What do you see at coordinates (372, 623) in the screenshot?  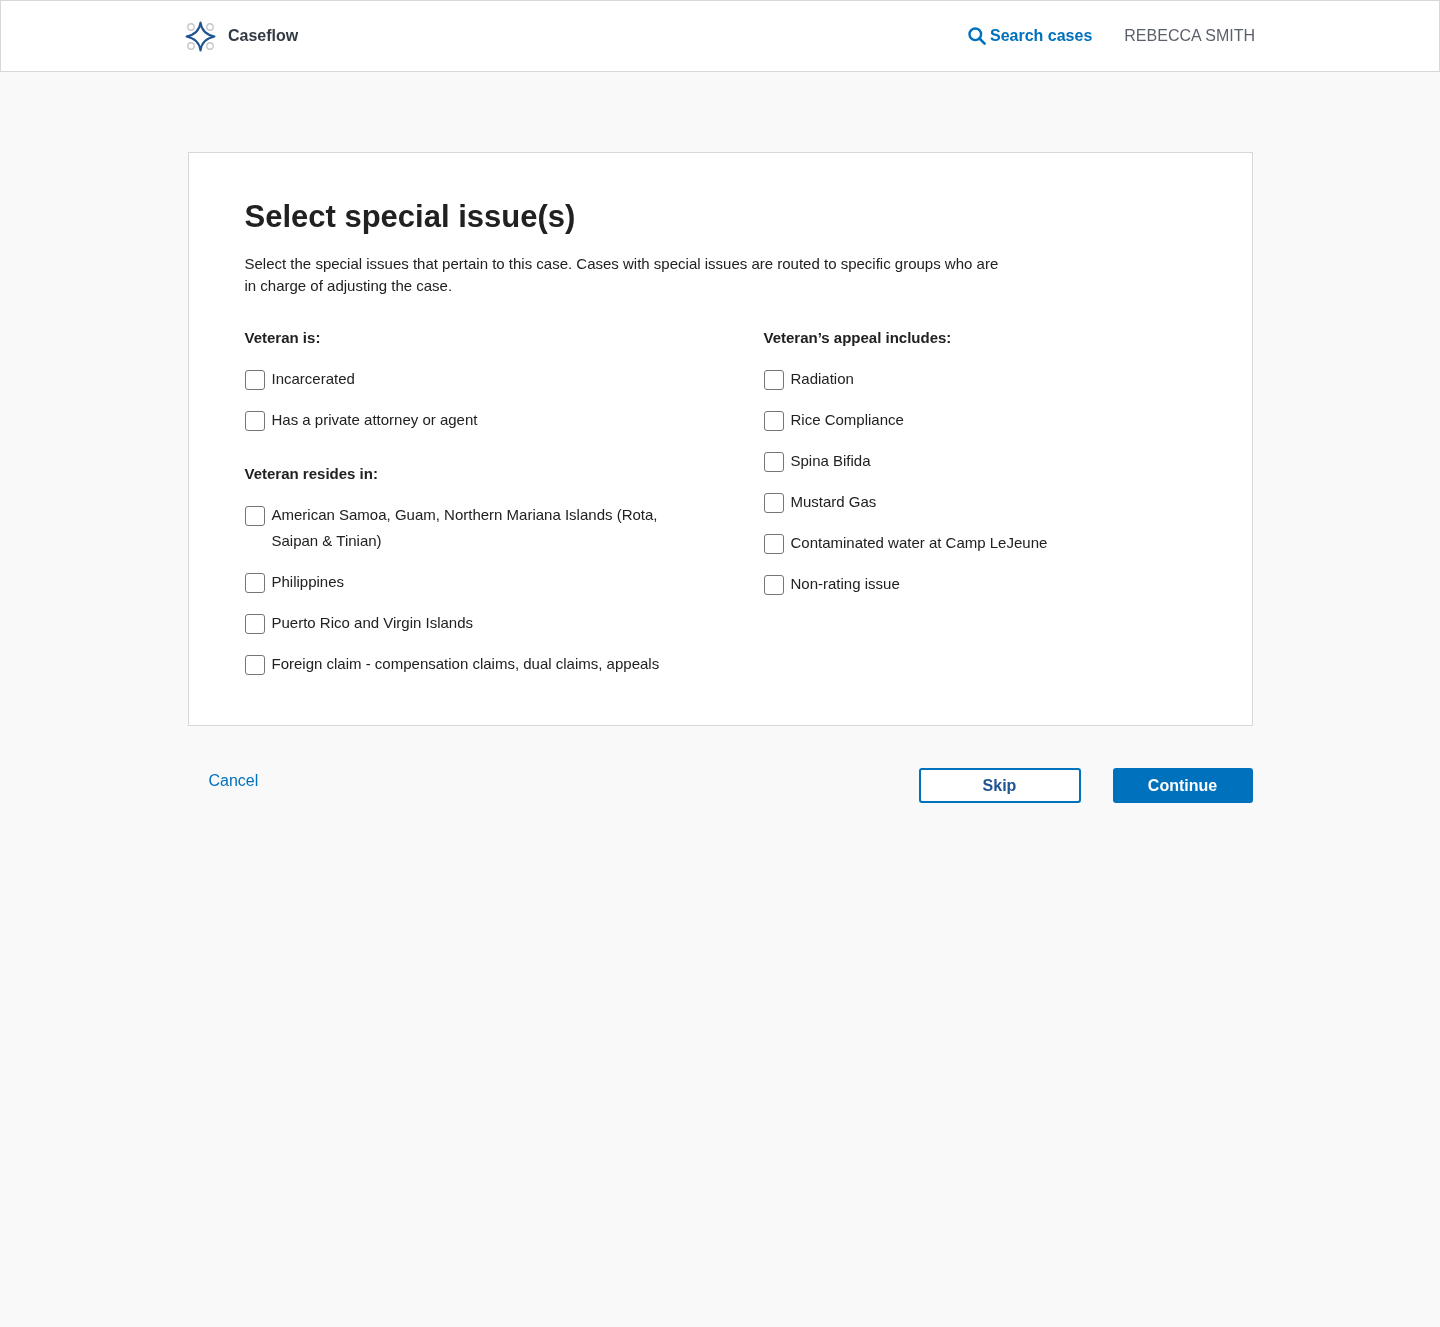 I see `checkbox-label: Puerto Rico and Virgin Islands` at bounding box center [372, 623].